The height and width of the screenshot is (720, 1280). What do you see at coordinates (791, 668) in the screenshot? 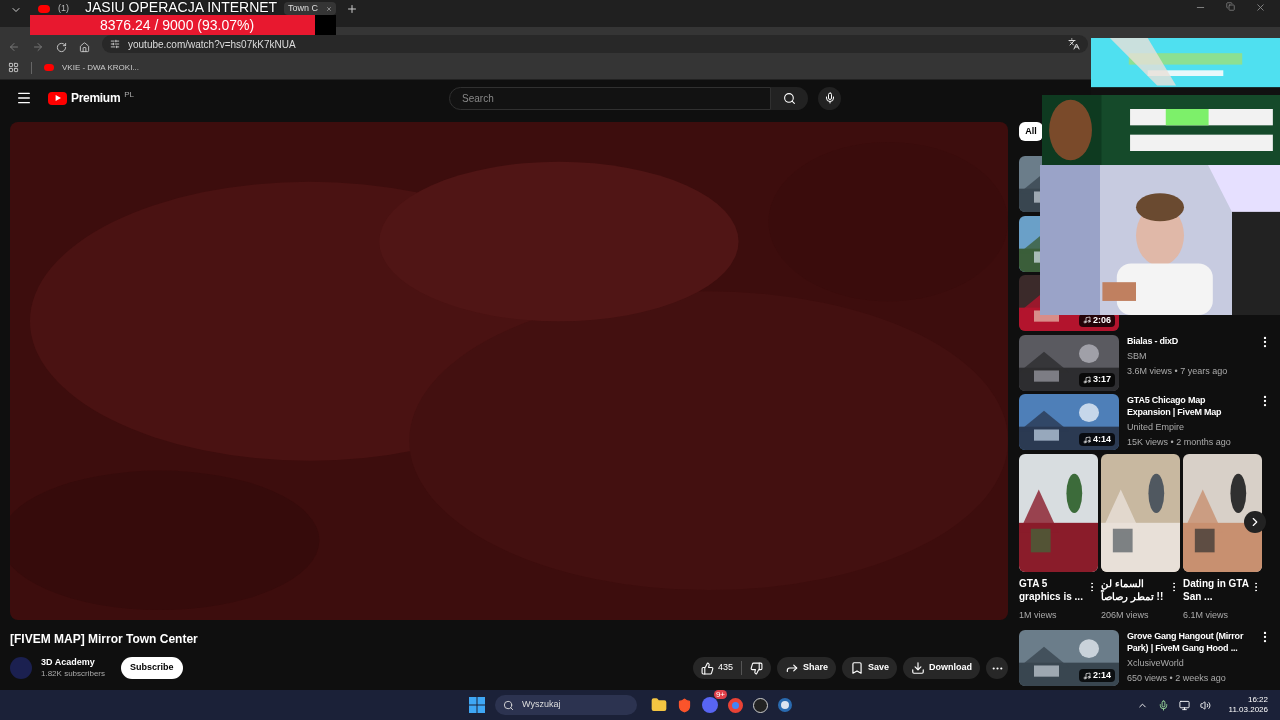
I see `share-icon` at bounding box center [791, 668].